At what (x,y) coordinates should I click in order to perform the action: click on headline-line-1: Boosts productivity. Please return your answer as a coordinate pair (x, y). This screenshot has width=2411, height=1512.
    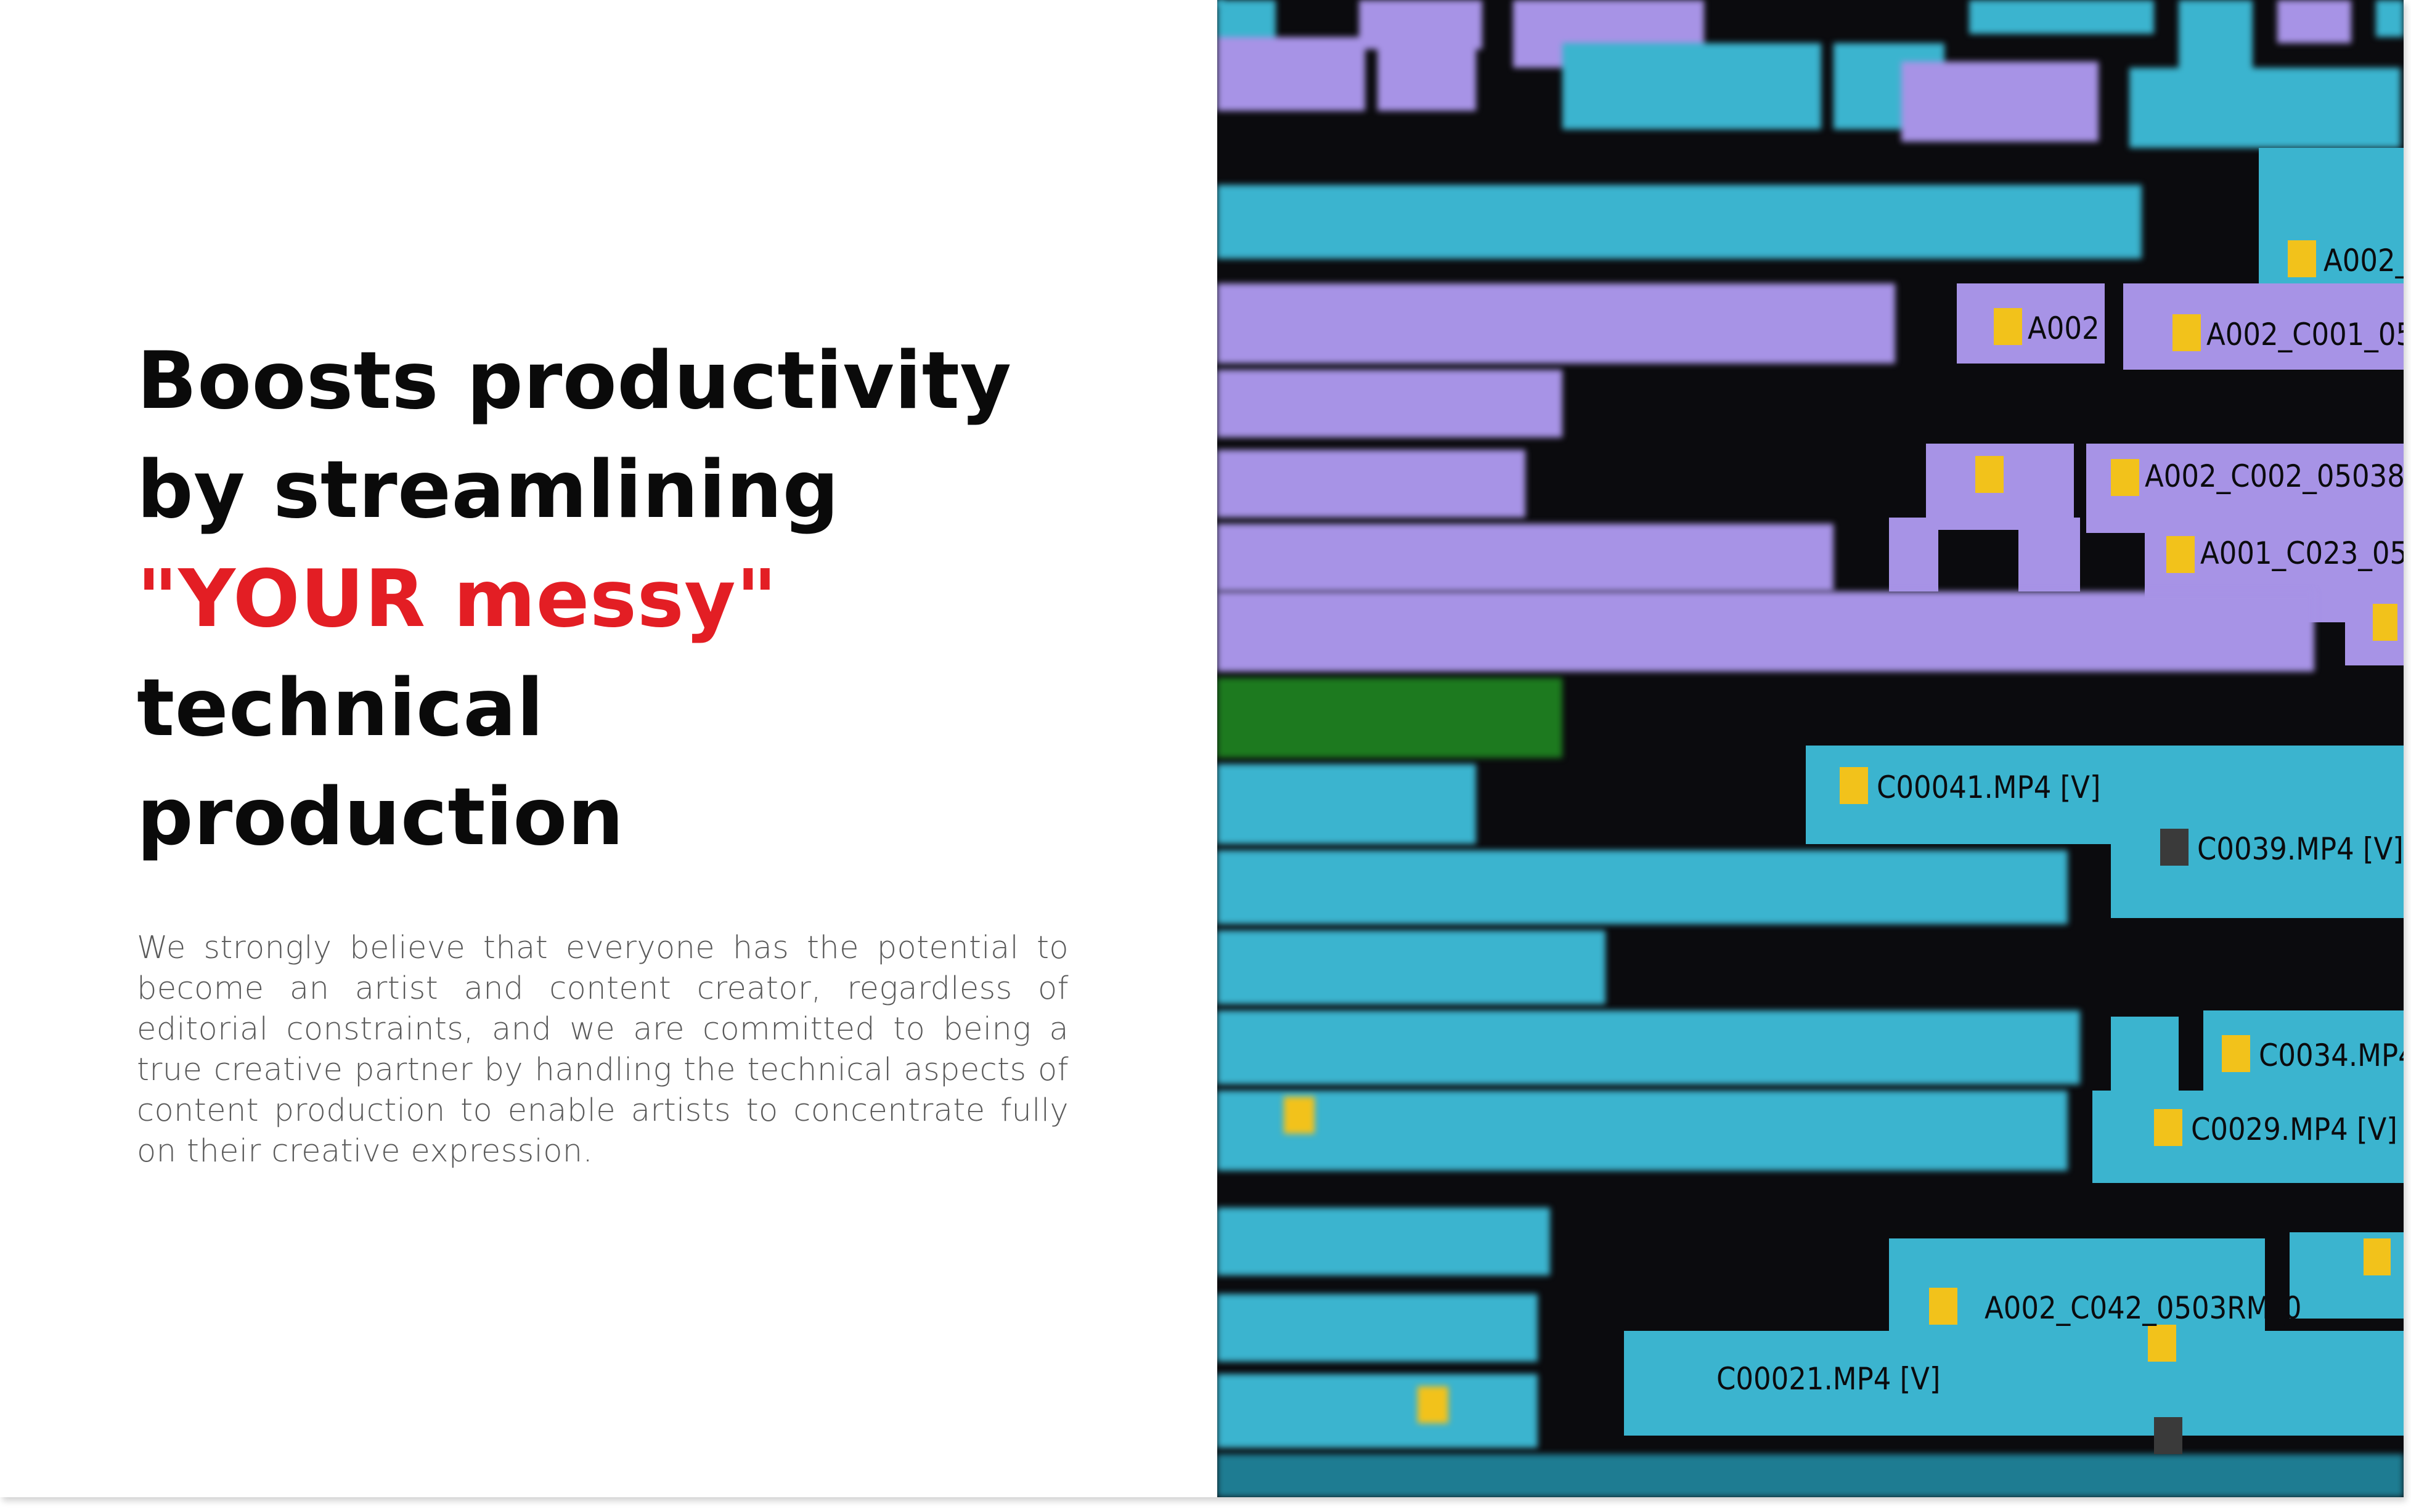
    Looking at the image, I should click on (574, 381).